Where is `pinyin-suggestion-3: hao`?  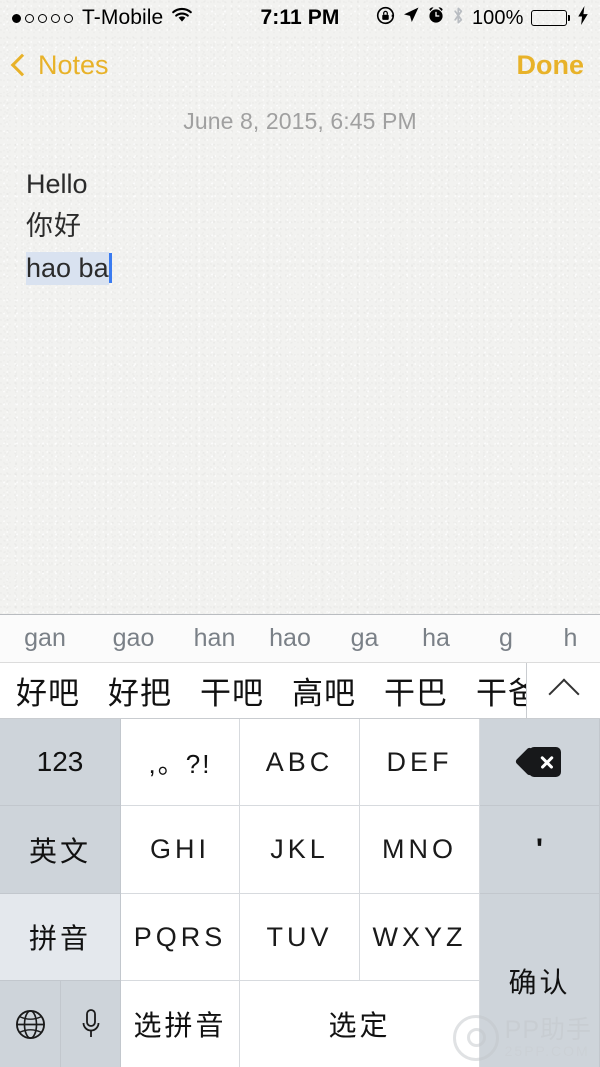
pinyin-suggestion-3: hao is located at coordinates (290, 638).